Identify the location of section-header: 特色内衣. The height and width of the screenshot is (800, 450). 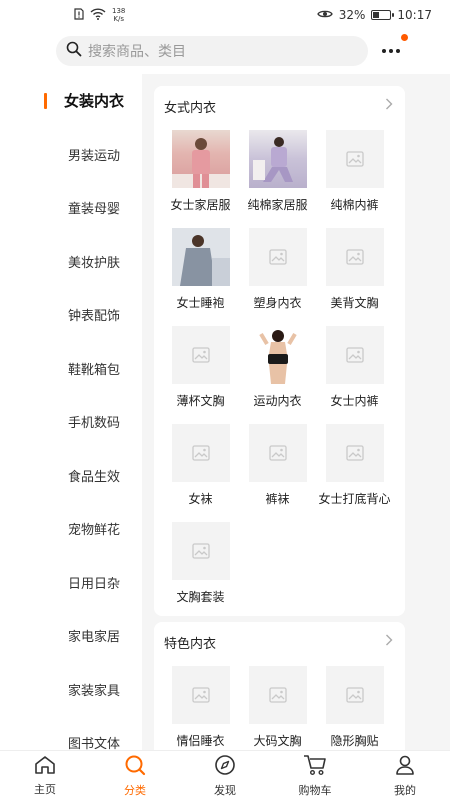
(279, 642).